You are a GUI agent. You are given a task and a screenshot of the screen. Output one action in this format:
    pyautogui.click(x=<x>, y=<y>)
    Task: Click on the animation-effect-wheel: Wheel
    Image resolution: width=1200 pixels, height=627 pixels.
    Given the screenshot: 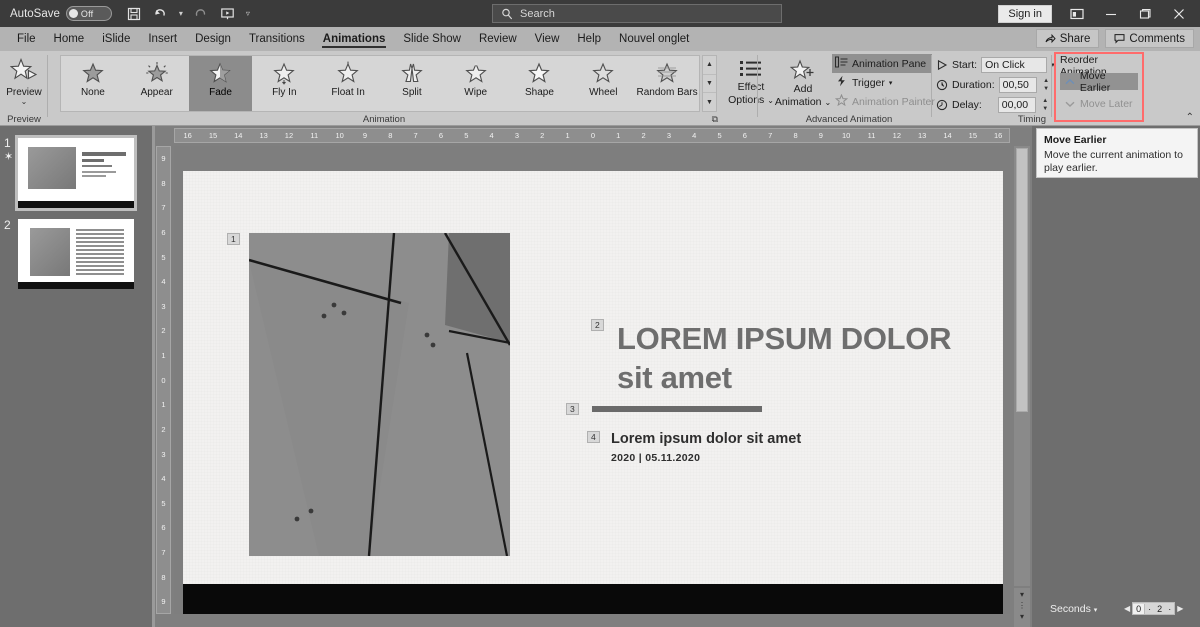 What is the action you would take?
    pyautogui.click(x=603, y=83)
    